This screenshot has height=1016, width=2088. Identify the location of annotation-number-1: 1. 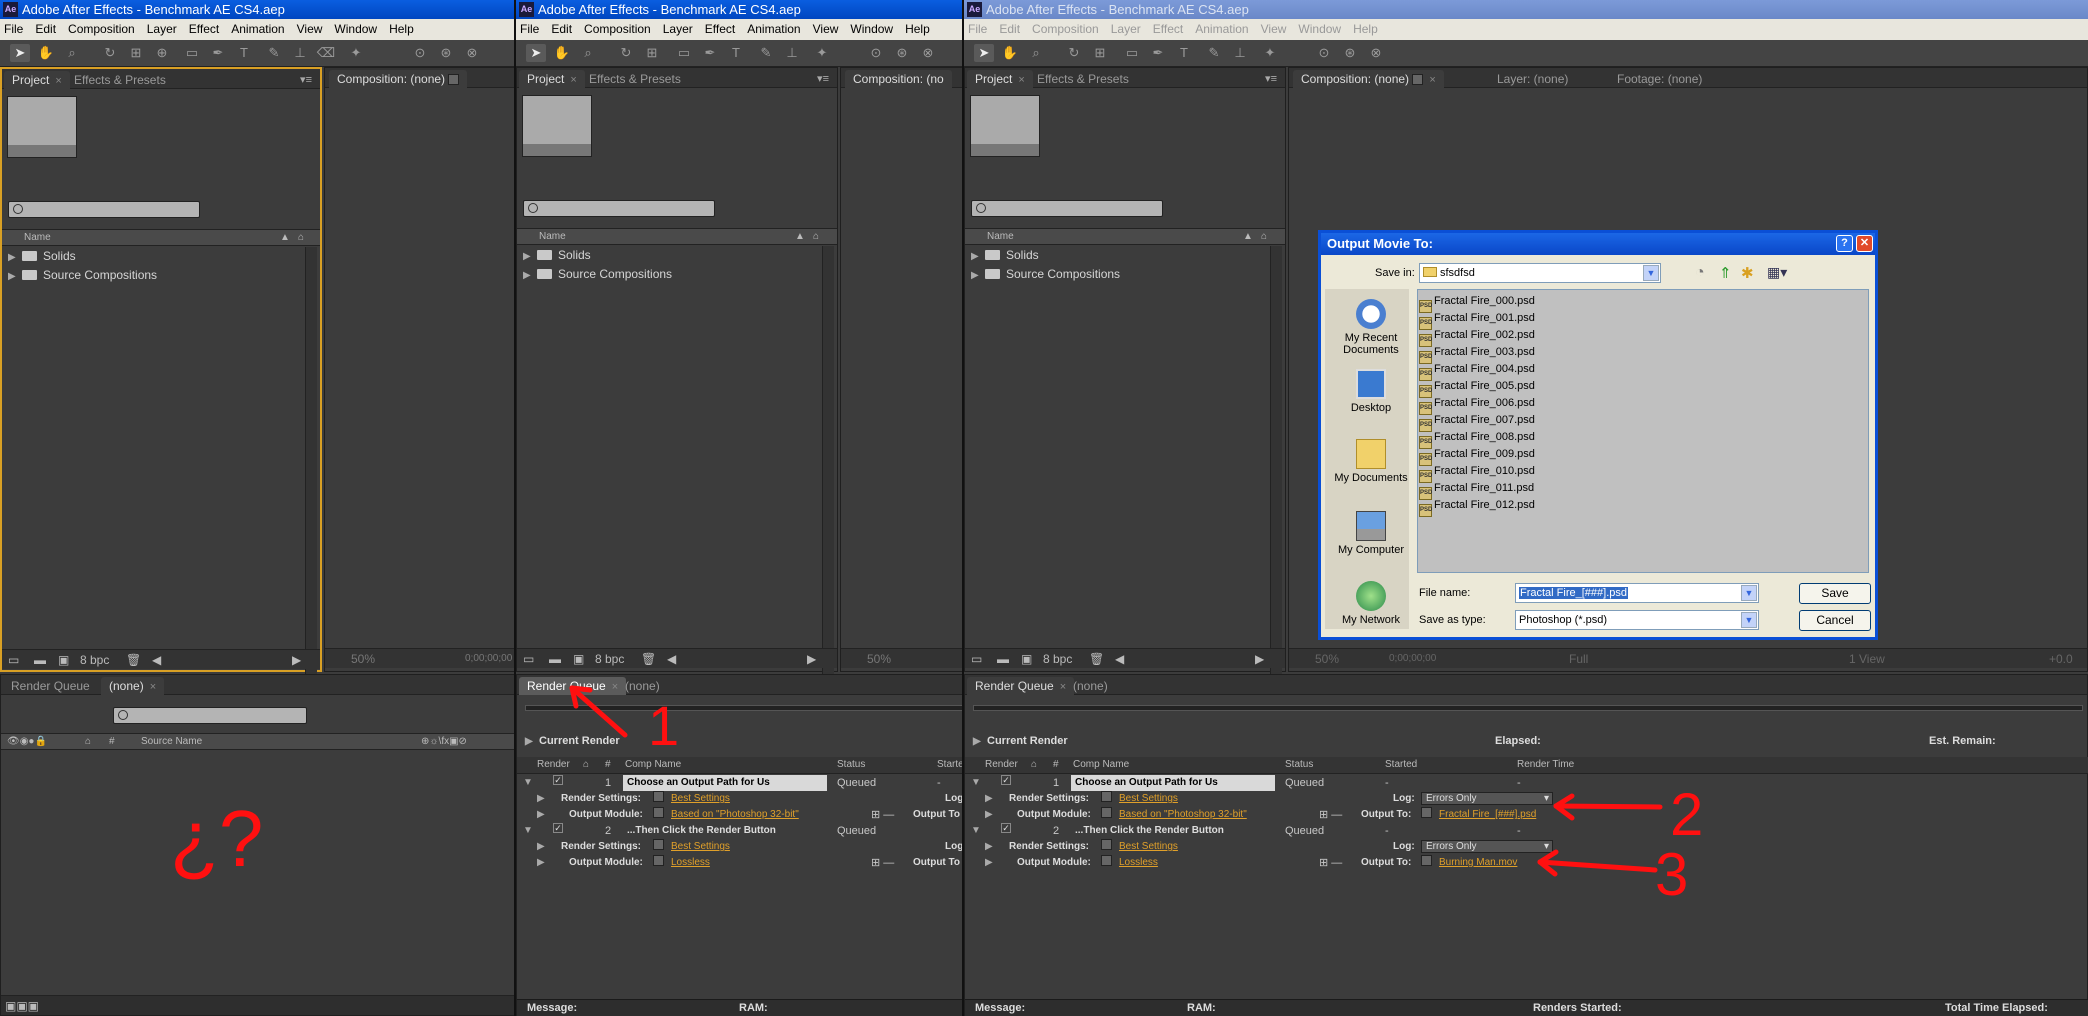
(663, 725).